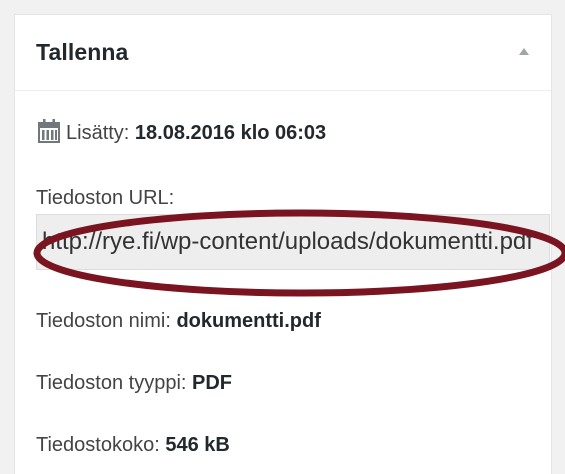  I want to click on file-size-label: Tiedostokoko:, so click(98, 445).